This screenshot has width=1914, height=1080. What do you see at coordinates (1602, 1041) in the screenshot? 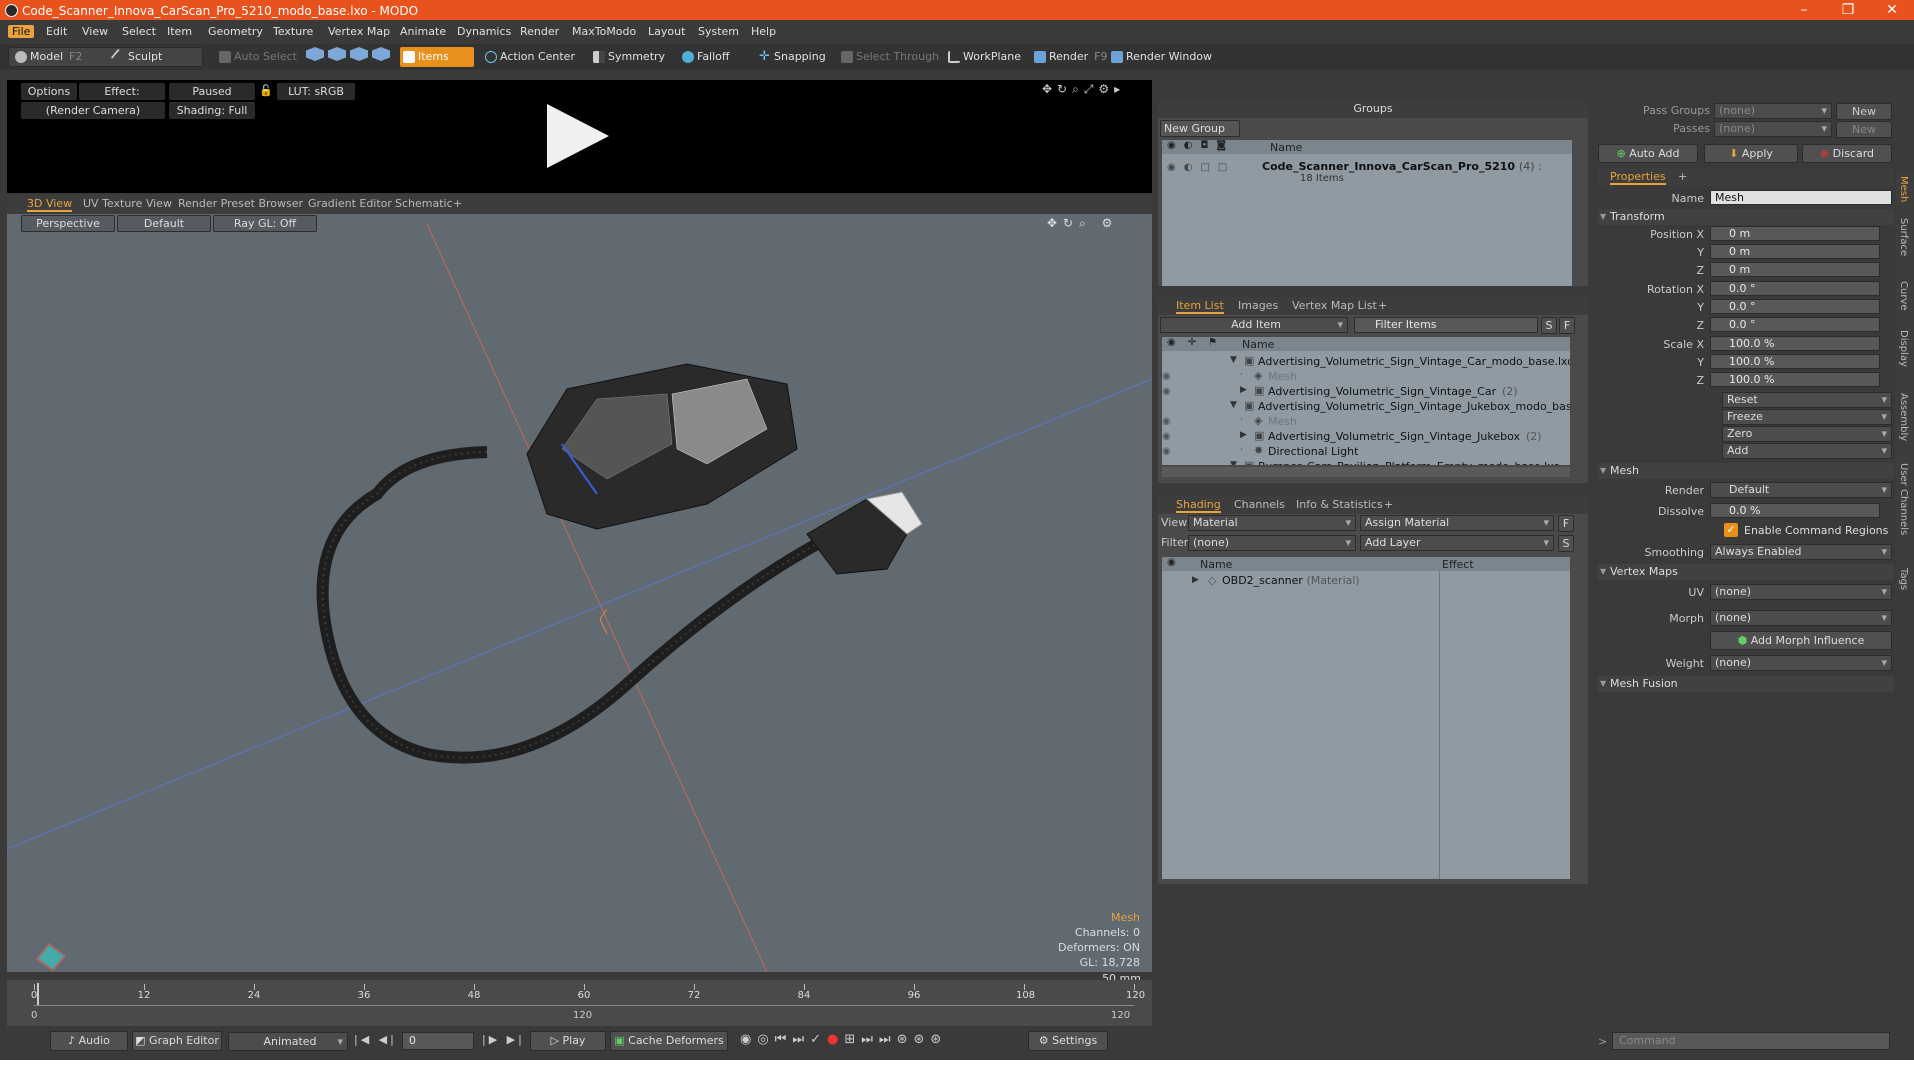
I see `command-expand-icon: >` at bounding box center [1602, 1041].